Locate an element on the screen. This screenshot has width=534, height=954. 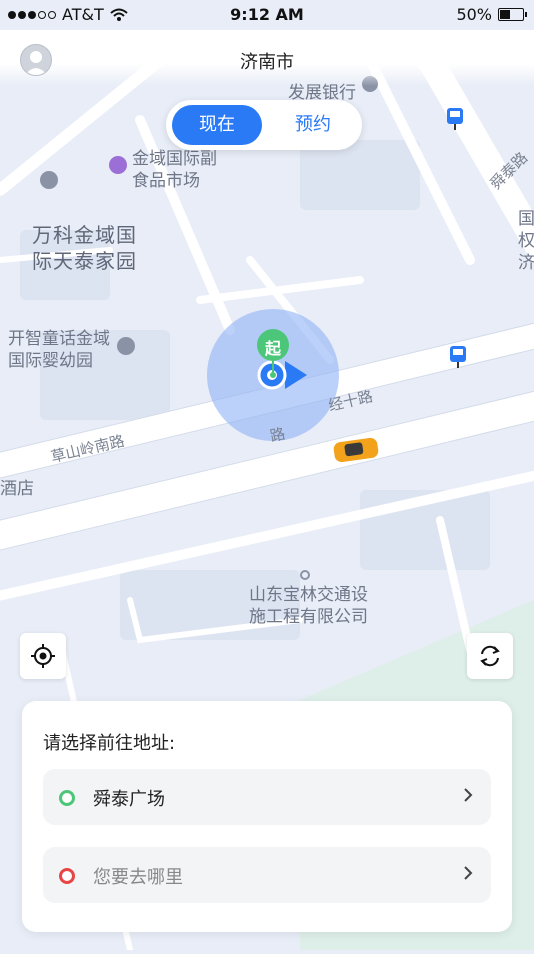
status-bar: AT&T 9:12 AM 50% is located at coordinates (267, 15).